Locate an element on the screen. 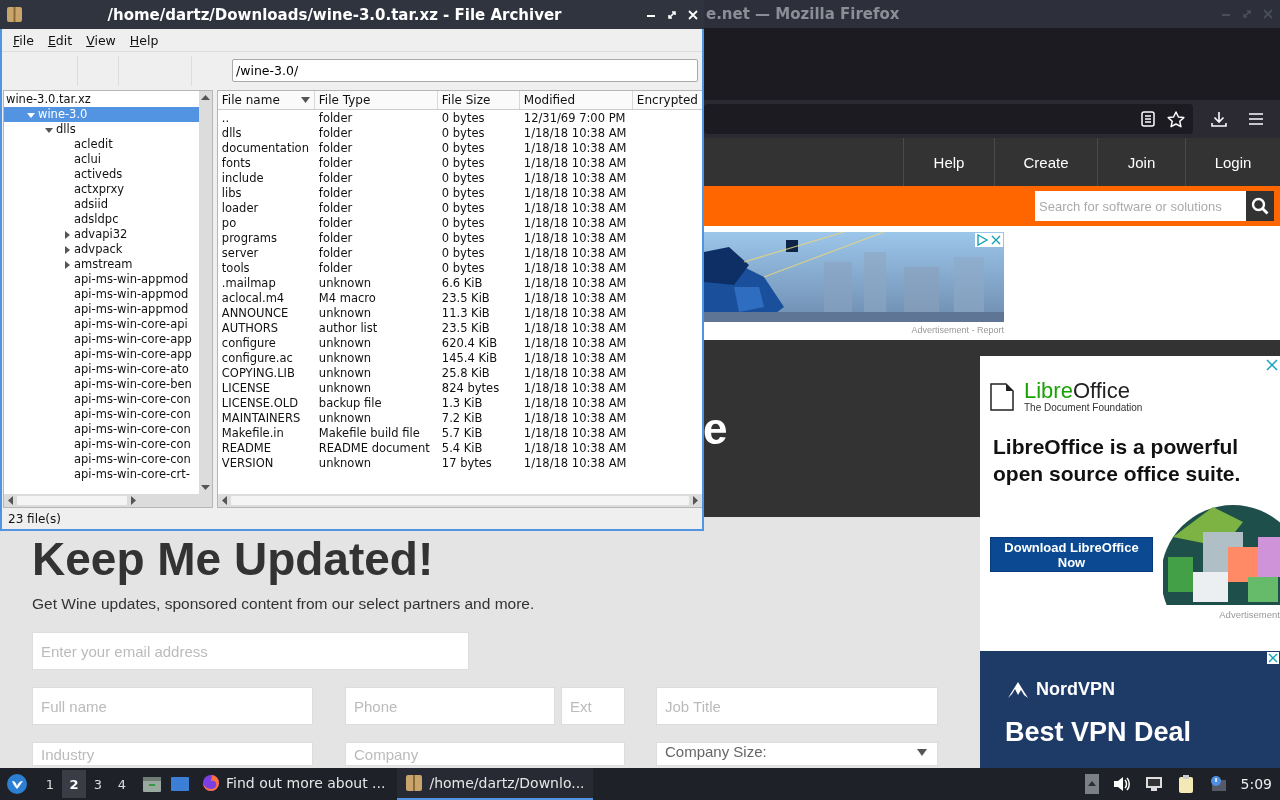 The width and height of the screenshot is (1280, 800). workspace-button: 2 is located at coordinates (74, 784).